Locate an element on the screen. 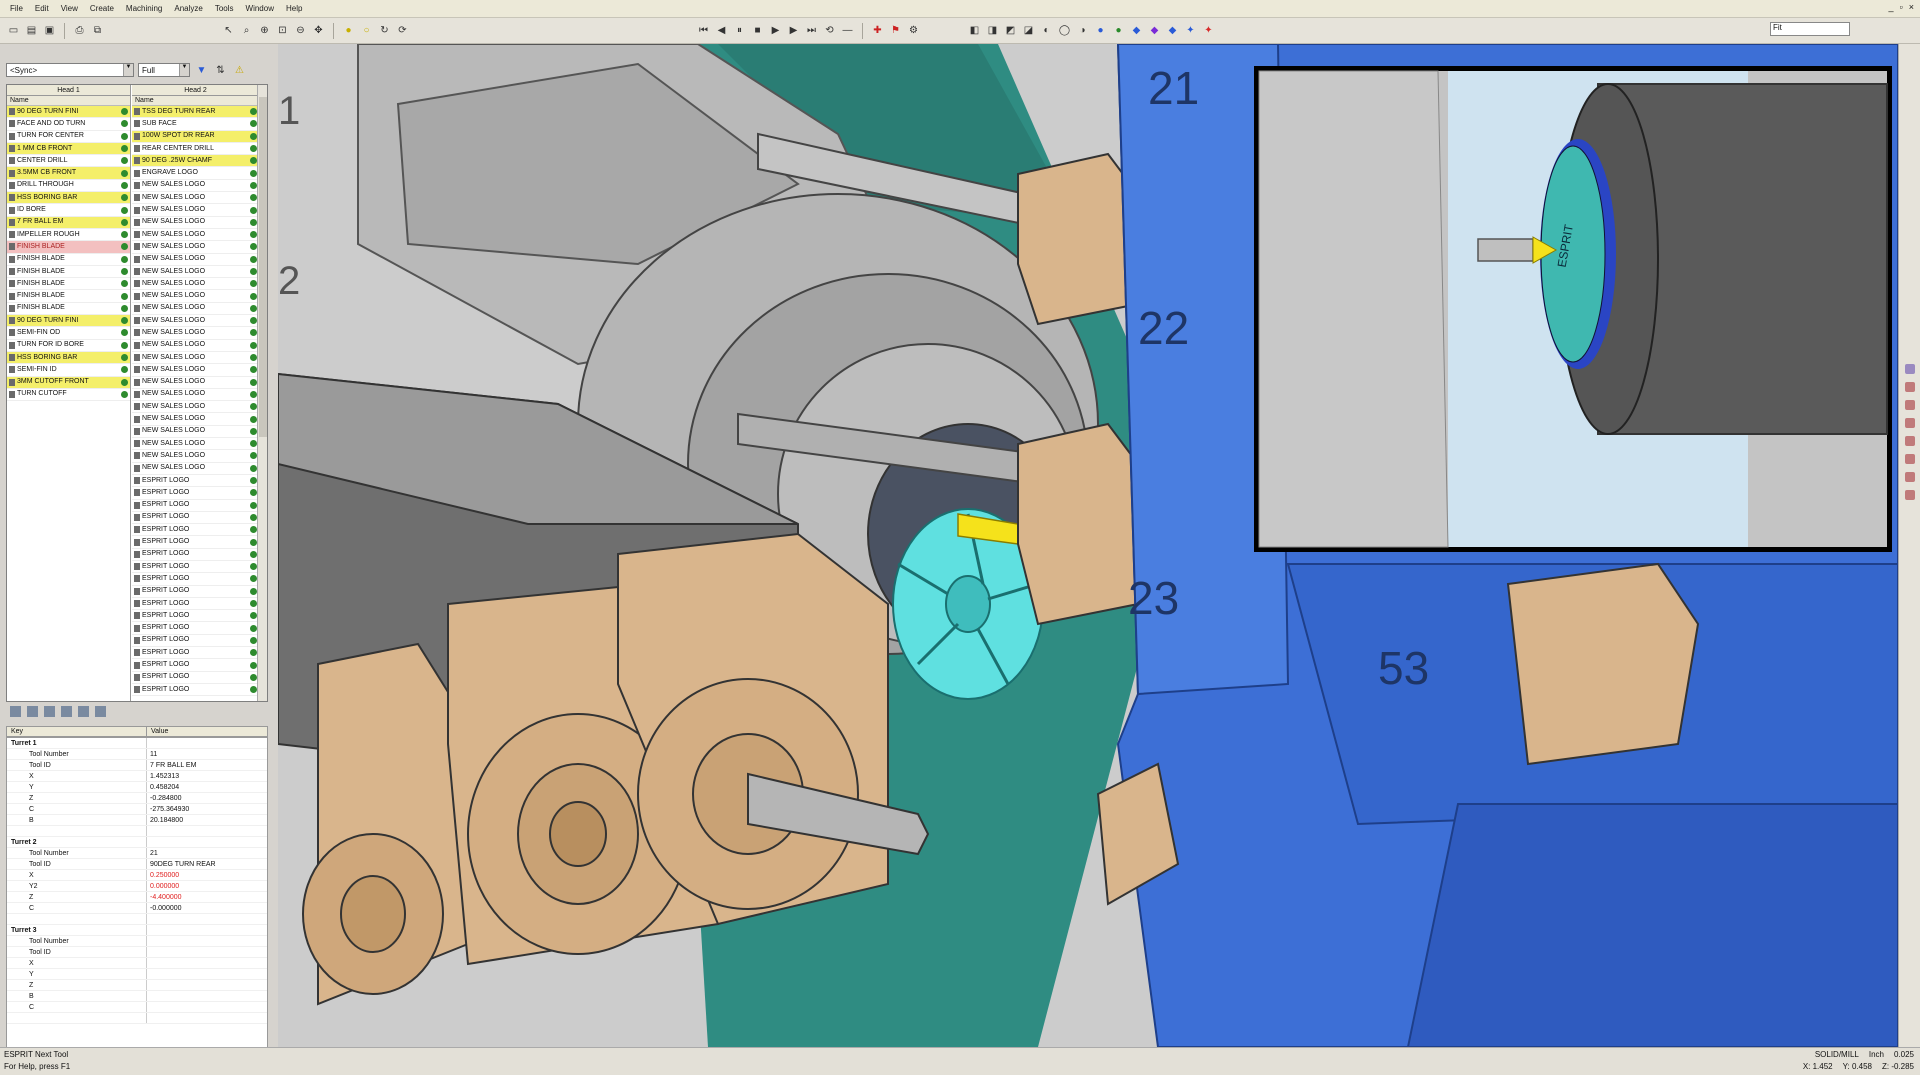  operation-row: 90 DEG TURN FINI is located at coordinates (68, 112).